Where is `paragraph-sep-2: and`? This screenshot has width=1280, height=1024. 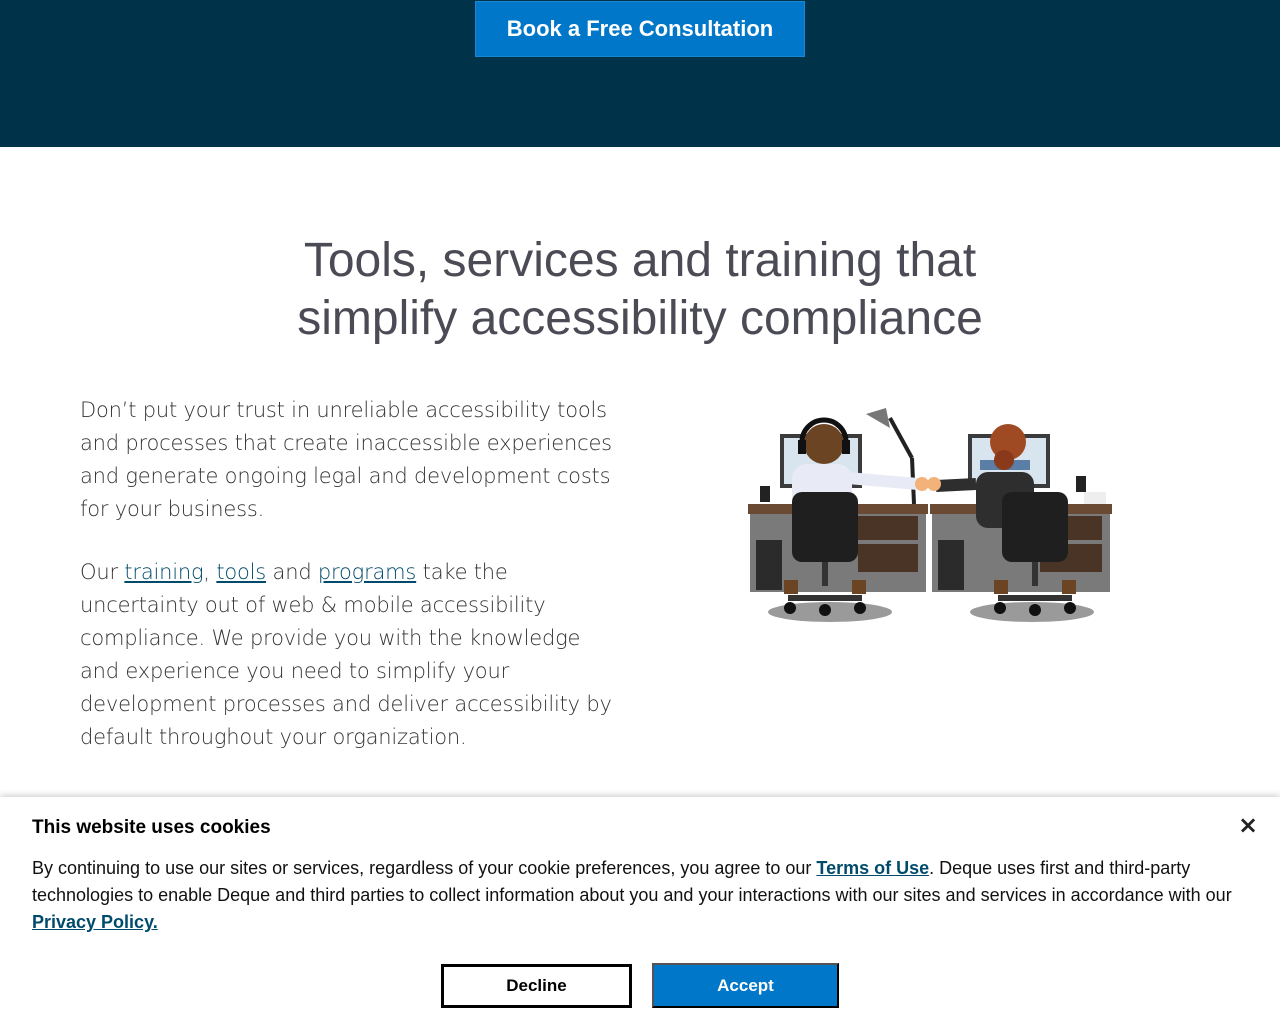 paragraph-sep-2: and is located at coordinates (292, 572).